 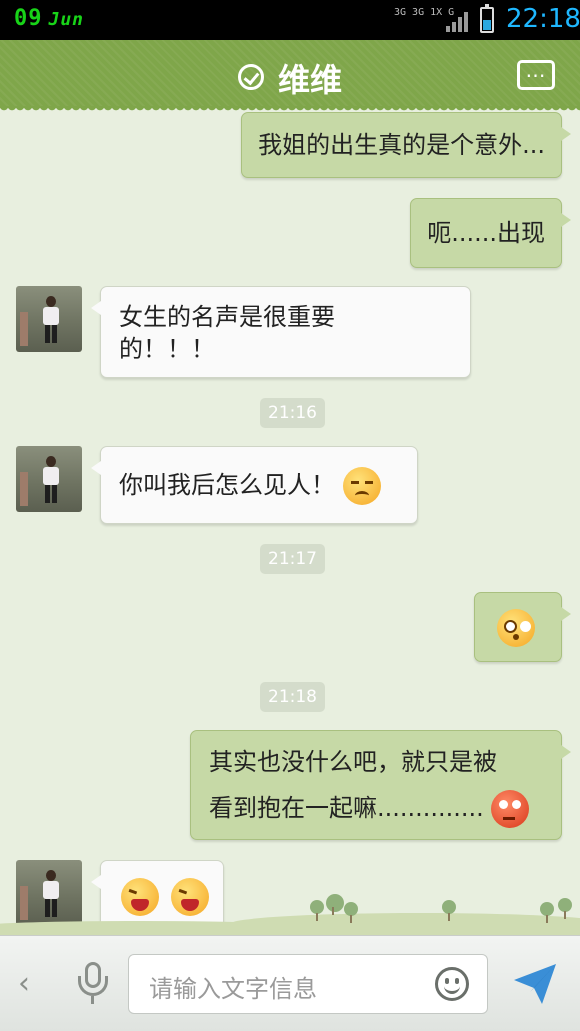 What do you see at coordinates (292, 413) in the screenshot?
I see `timestamp: 21:16` at bounding box center [292, 413].